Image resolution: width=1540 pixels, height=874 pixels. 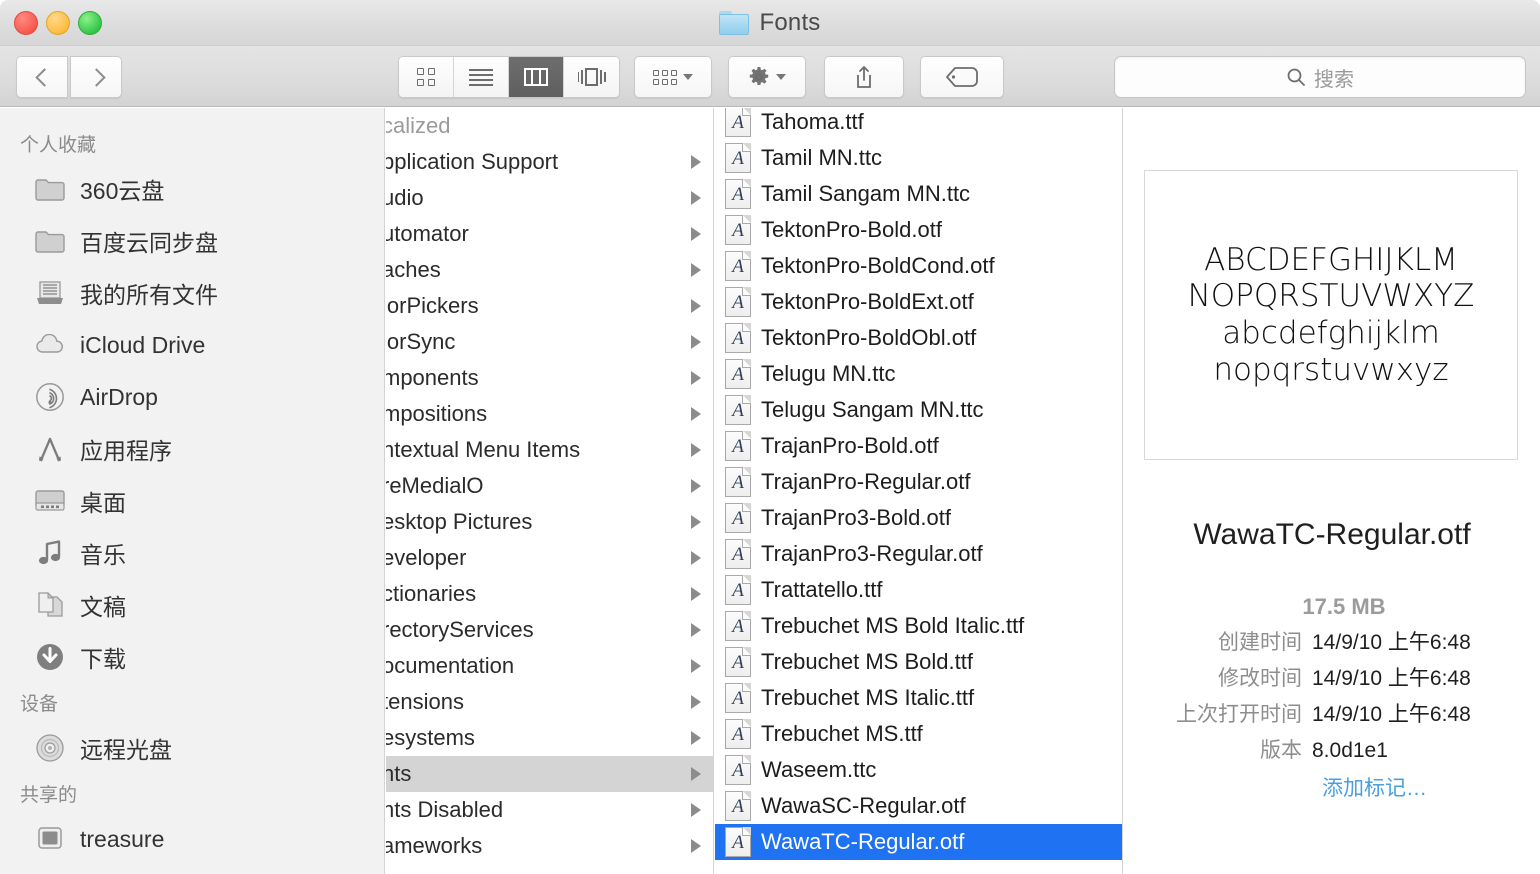 What do you see at coordinates (867, 661) in the screenshot?
I see `file-name: Trebuchet MS Bold.ttf` at bounding box center [867, 661].